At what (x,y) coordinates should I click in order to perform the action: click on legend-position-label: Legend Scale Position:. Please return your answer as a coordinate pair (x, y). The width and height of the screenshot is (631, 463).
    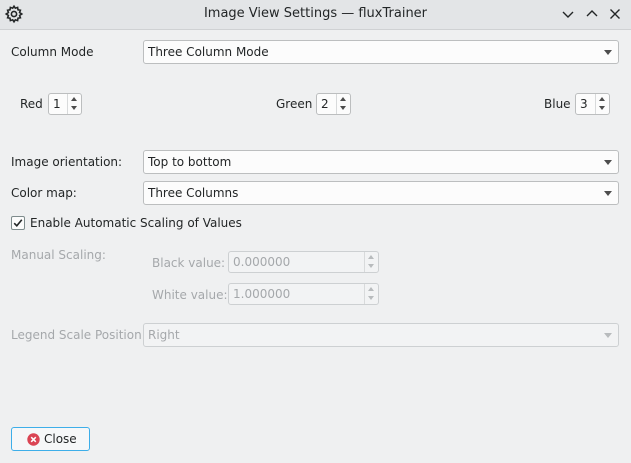
    Looking at the image, I should click on (78, 335).